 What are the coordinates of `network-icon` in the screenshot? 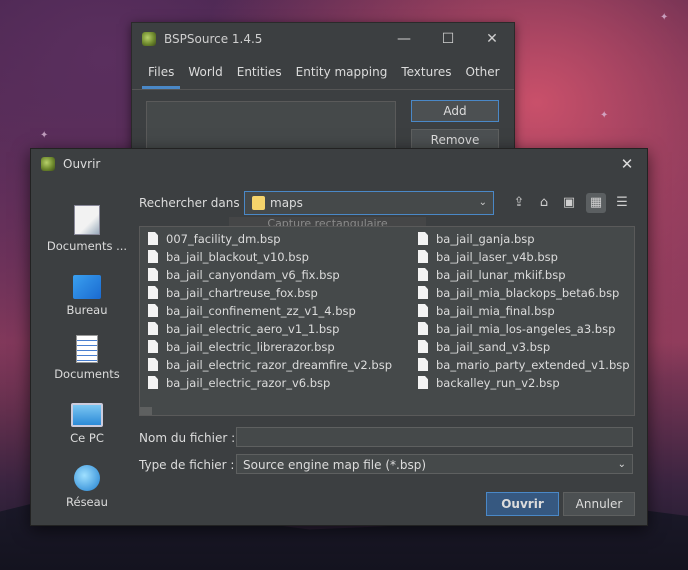 It's located at (87, 478).